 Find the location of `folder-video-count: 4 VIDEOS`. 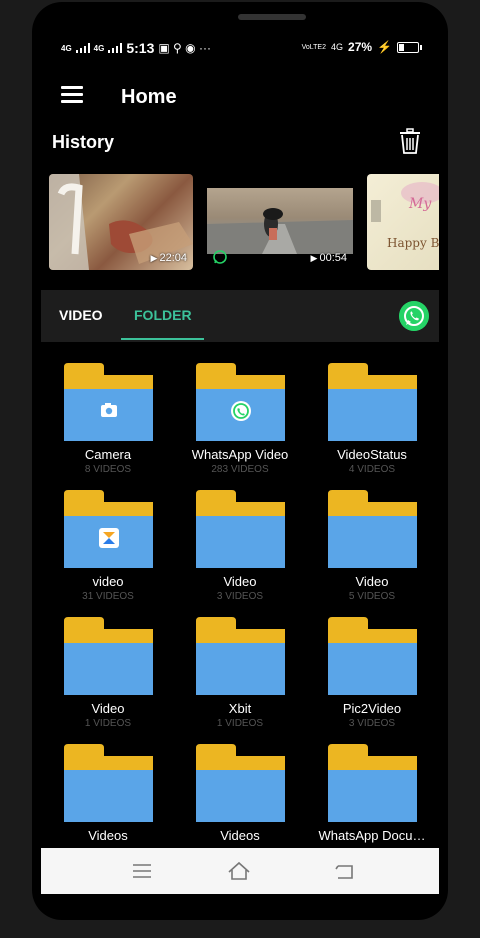

folder-video-count: 4 VIDEOS is located at coordinates (372, 469).